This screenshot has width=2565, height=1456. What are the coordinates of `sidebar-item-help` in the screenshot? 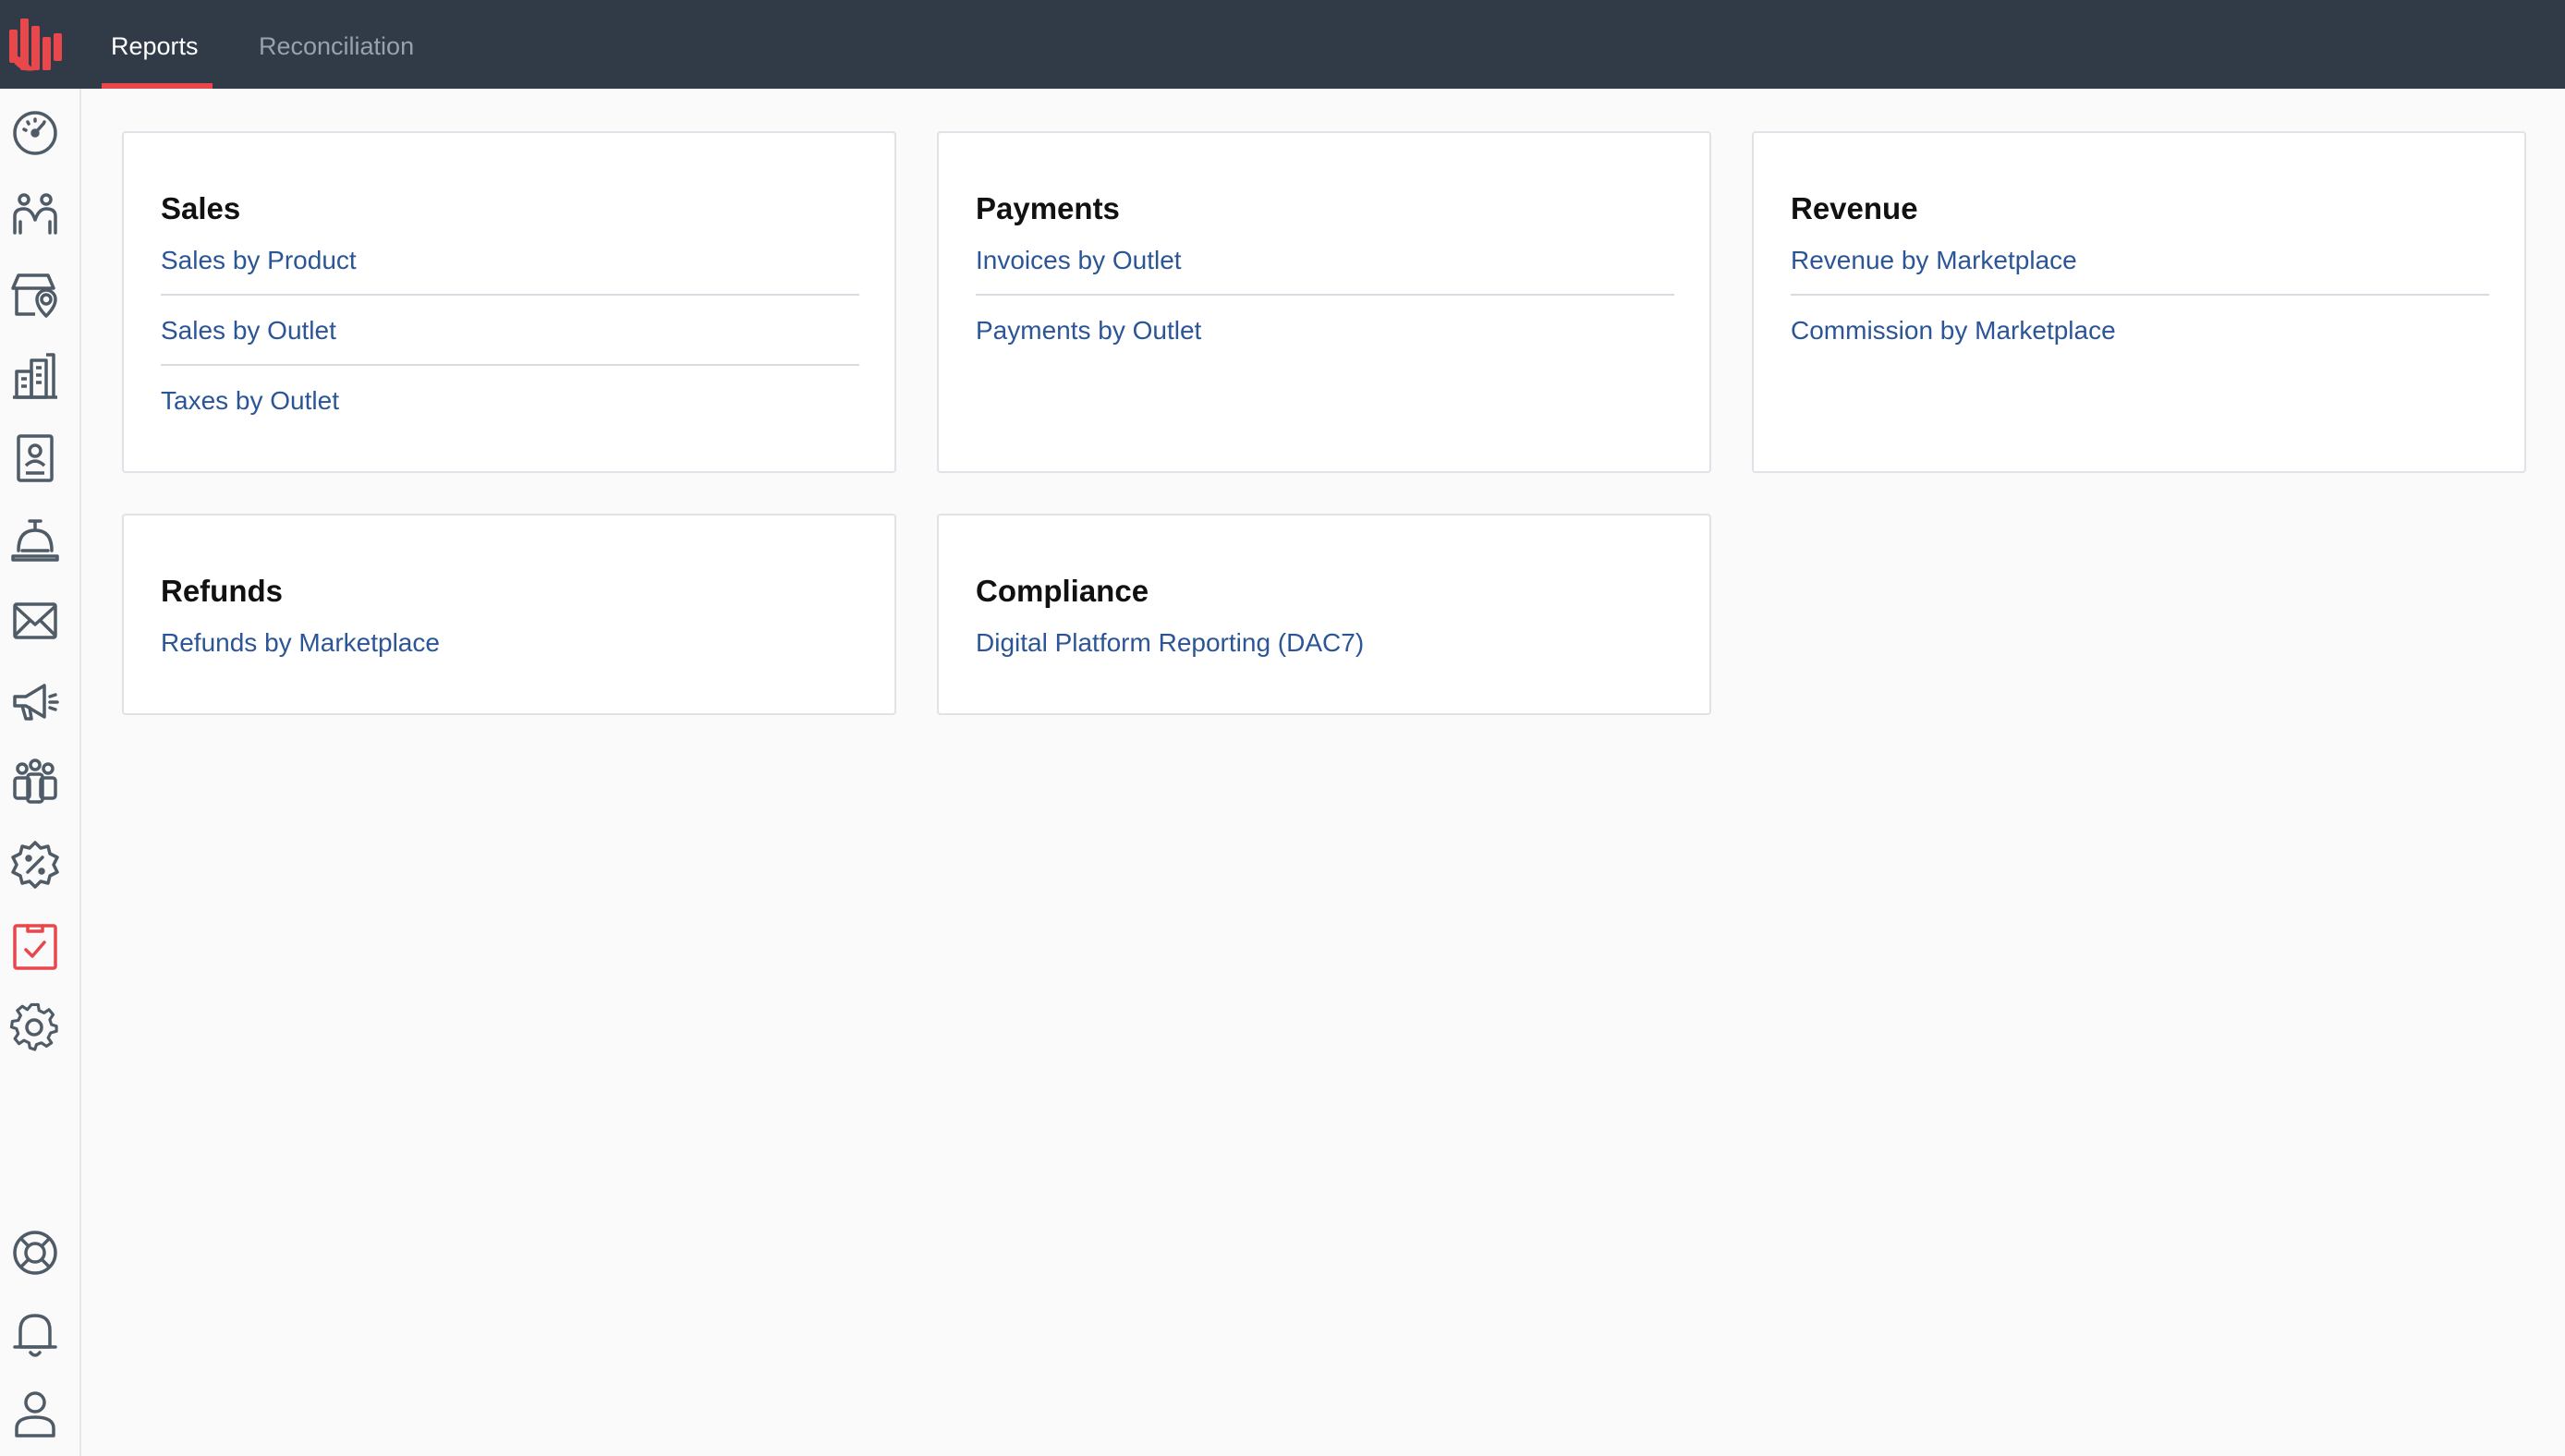 It's located at (35, 1252).